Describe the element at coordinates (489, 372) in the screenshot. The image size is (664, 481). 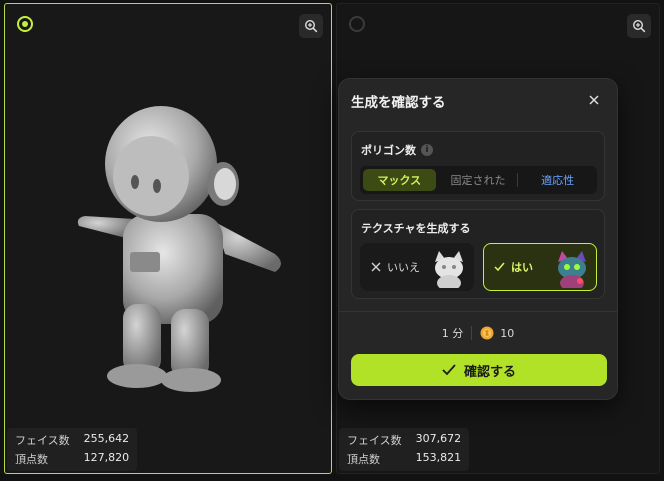
I see `confirm-label: 確認する` at that location.